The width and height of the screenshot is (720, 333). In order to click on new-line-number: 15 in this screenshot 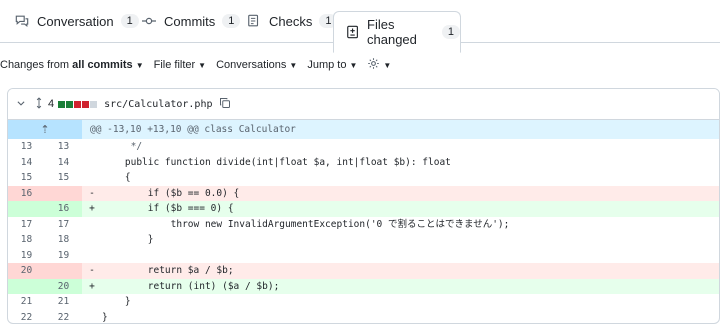, I will do `click(63, 178)`.